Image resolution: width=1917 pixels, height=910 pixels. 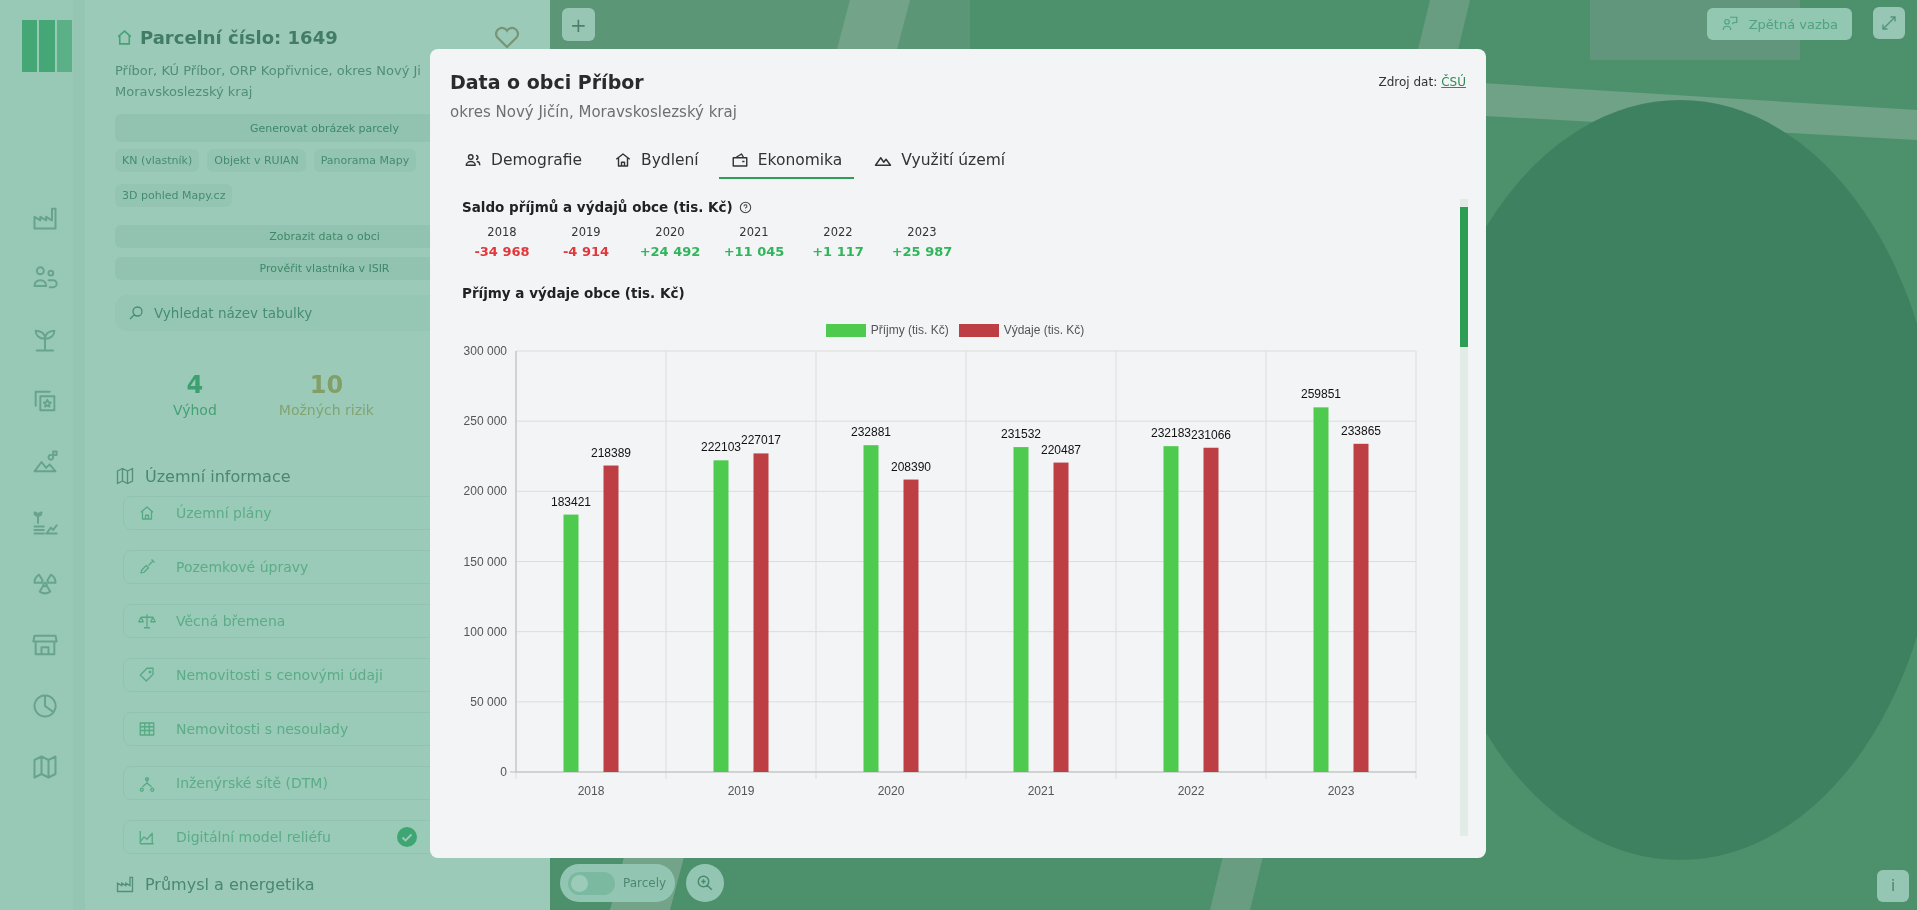 What do you see at coordinates (586, 251) in the screenshot?
I see `balance-value: -4 914` at bounding box center [586, 251].